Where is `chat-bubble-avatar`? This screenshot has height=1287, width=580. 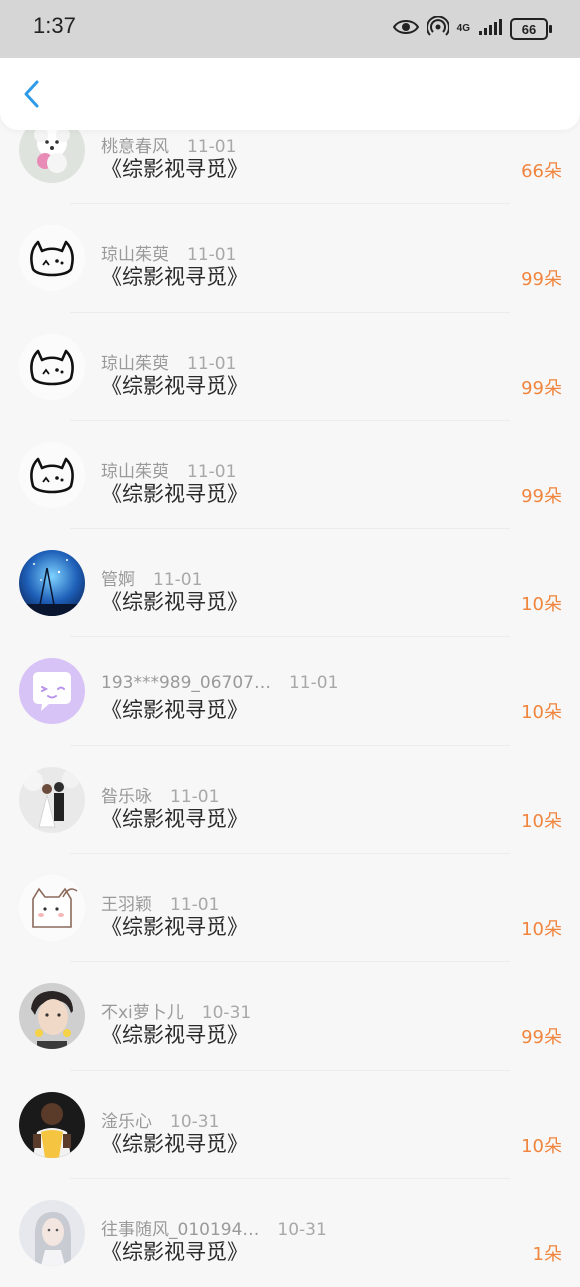 chat-bubble-avatar is located at coordinates (52, 691).